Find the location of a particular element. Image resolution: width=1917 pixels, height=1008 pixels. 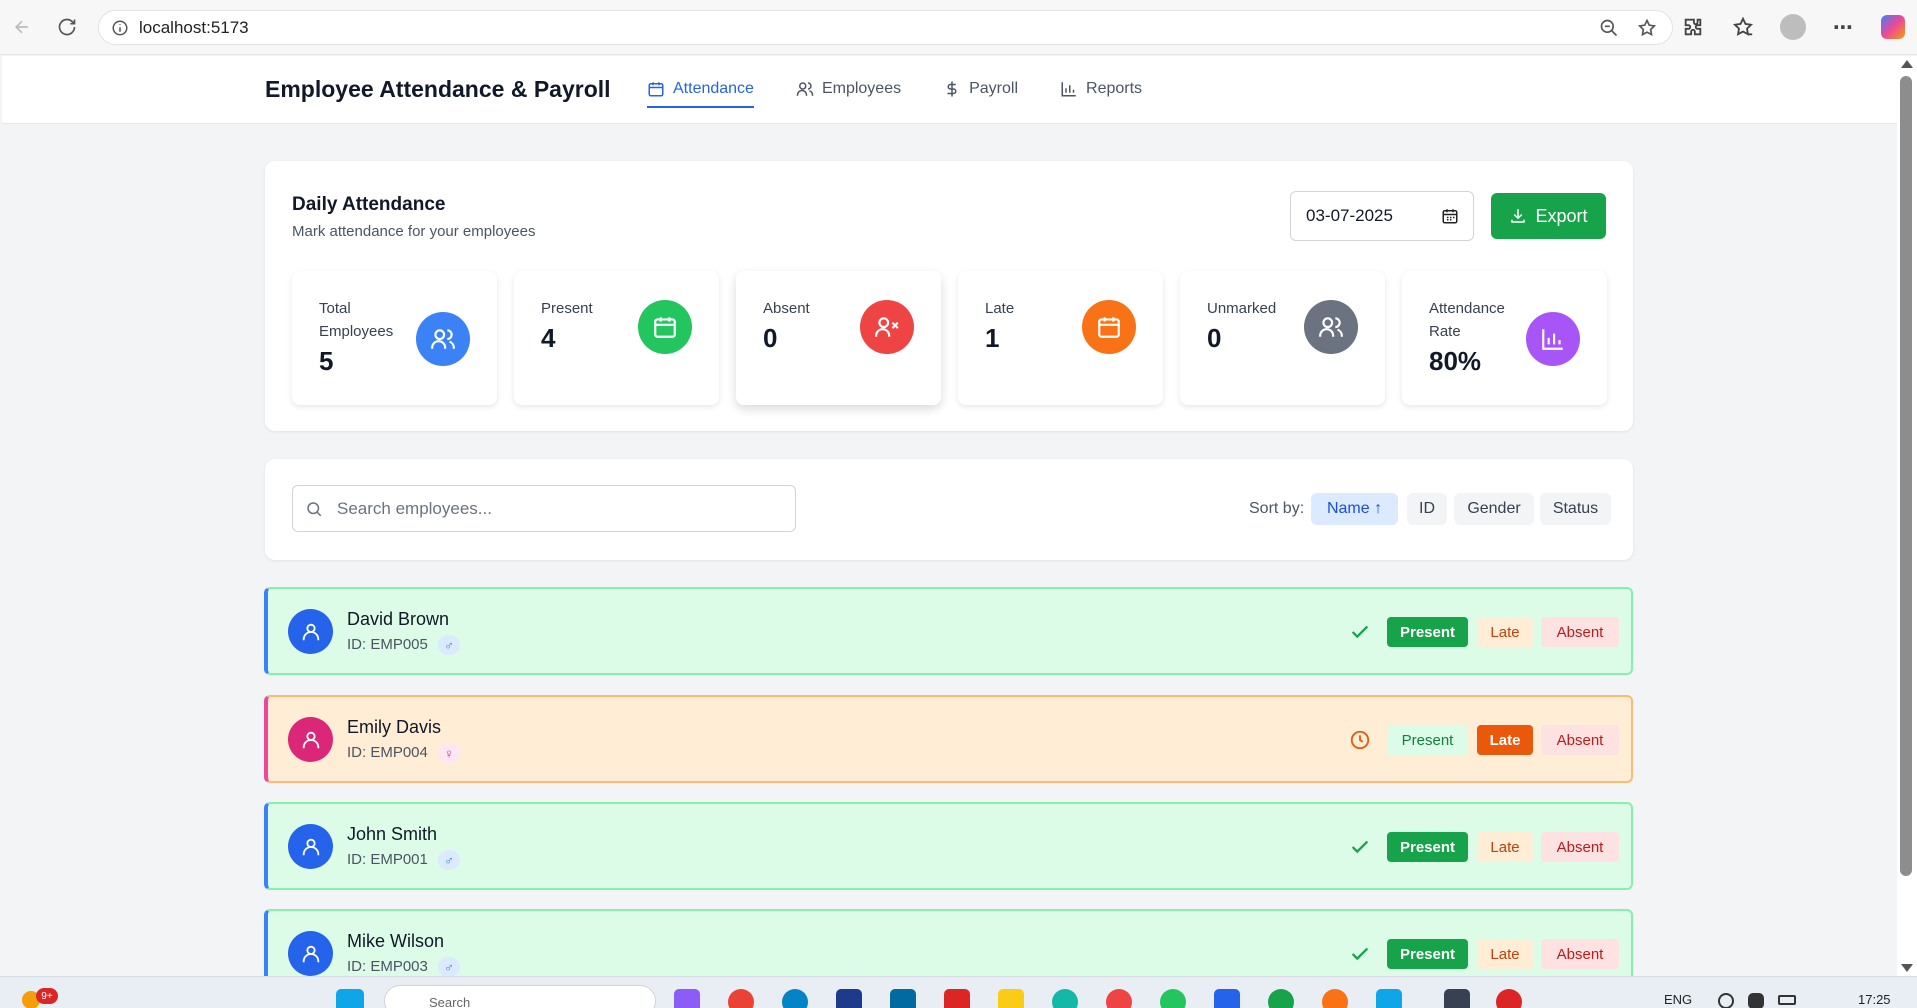

employee-name: Emily Davis is located at coordinates (394, 727).